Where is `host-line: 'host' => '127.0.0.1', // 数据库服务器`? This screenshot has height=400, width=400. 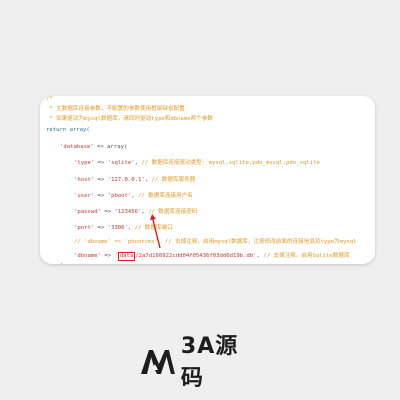
host-line: 'host' => '127.0.0.1', // 数据库服务器 is located at coordinates (135, 180).